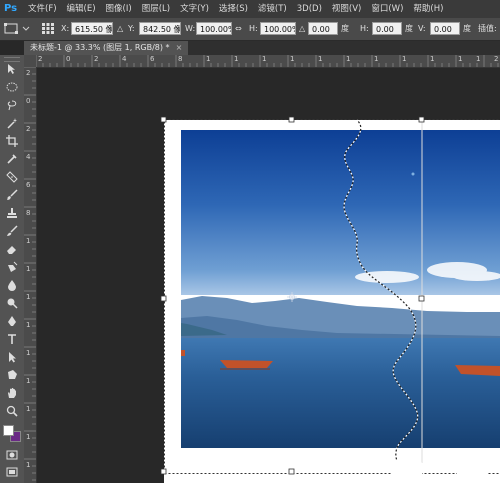 This screenshot has height=483, width=500. Describe the element at coordinates (156, 9) in the screenshot. I see `menu-layer: 图层(L)` at that location.